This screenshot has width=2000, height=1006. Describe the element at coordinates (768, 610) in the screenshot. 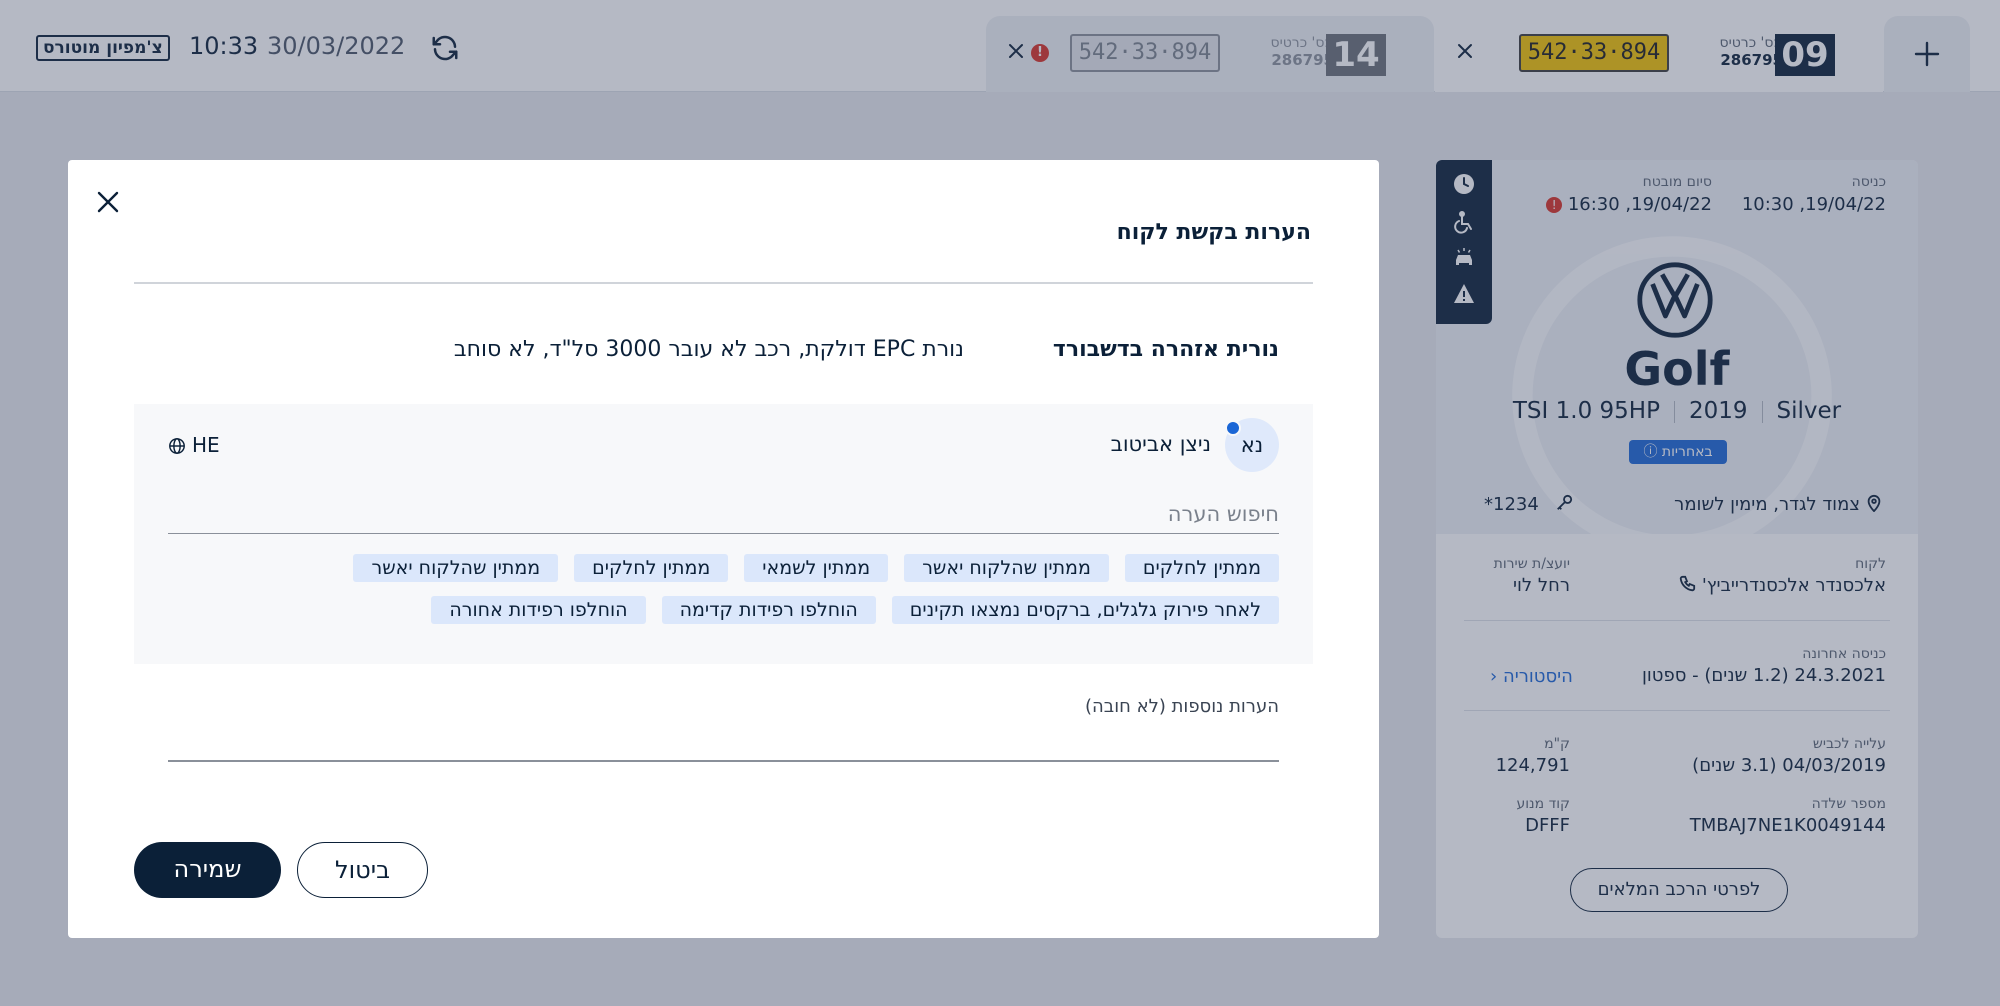

I see `comment-chip: הוחלפו רפידות קדימה` at that location.